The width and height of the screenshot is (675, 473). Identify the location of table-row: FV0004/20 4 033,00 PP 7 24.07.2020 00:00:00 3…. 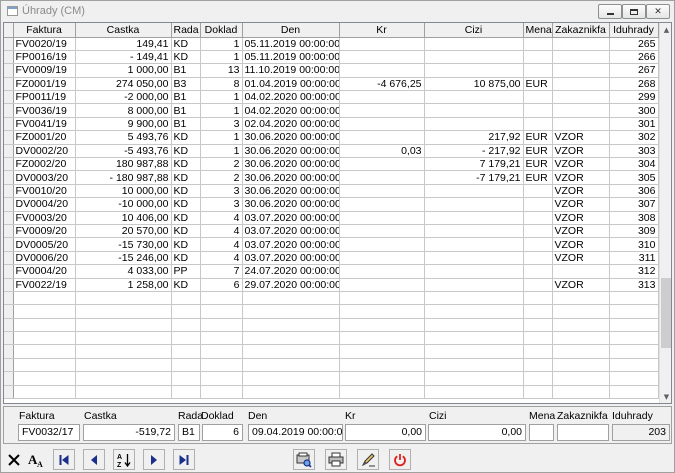
(331, 271).